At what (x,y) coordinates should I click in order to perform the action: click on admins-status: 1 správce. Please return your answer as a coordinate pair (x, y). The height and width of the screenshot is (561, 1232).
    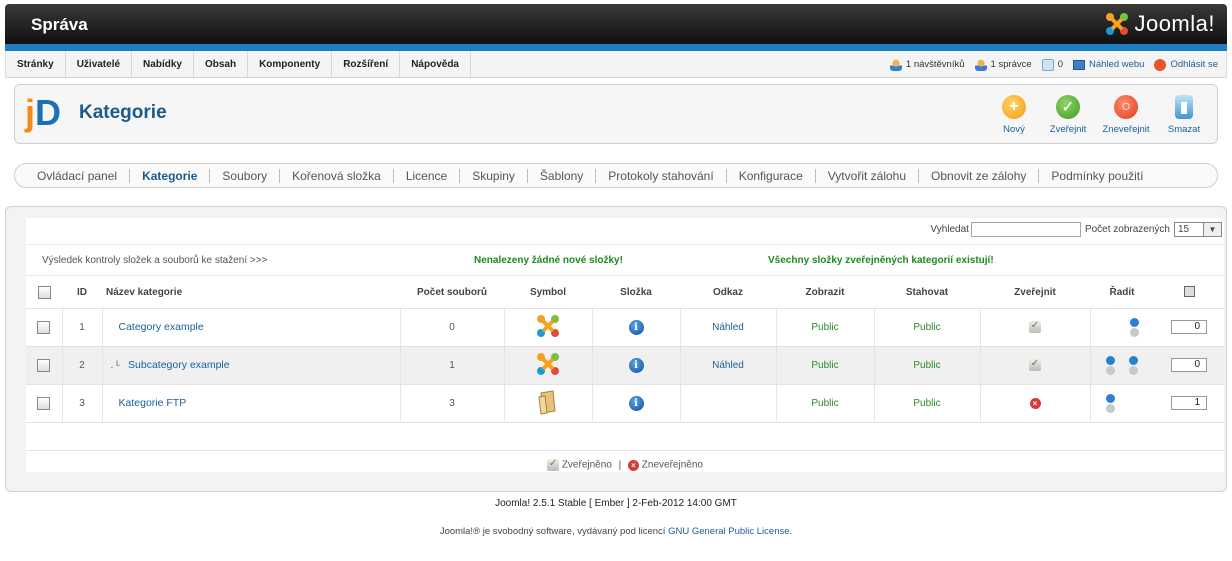
    Looking at the image, I should click on (1003, 64).